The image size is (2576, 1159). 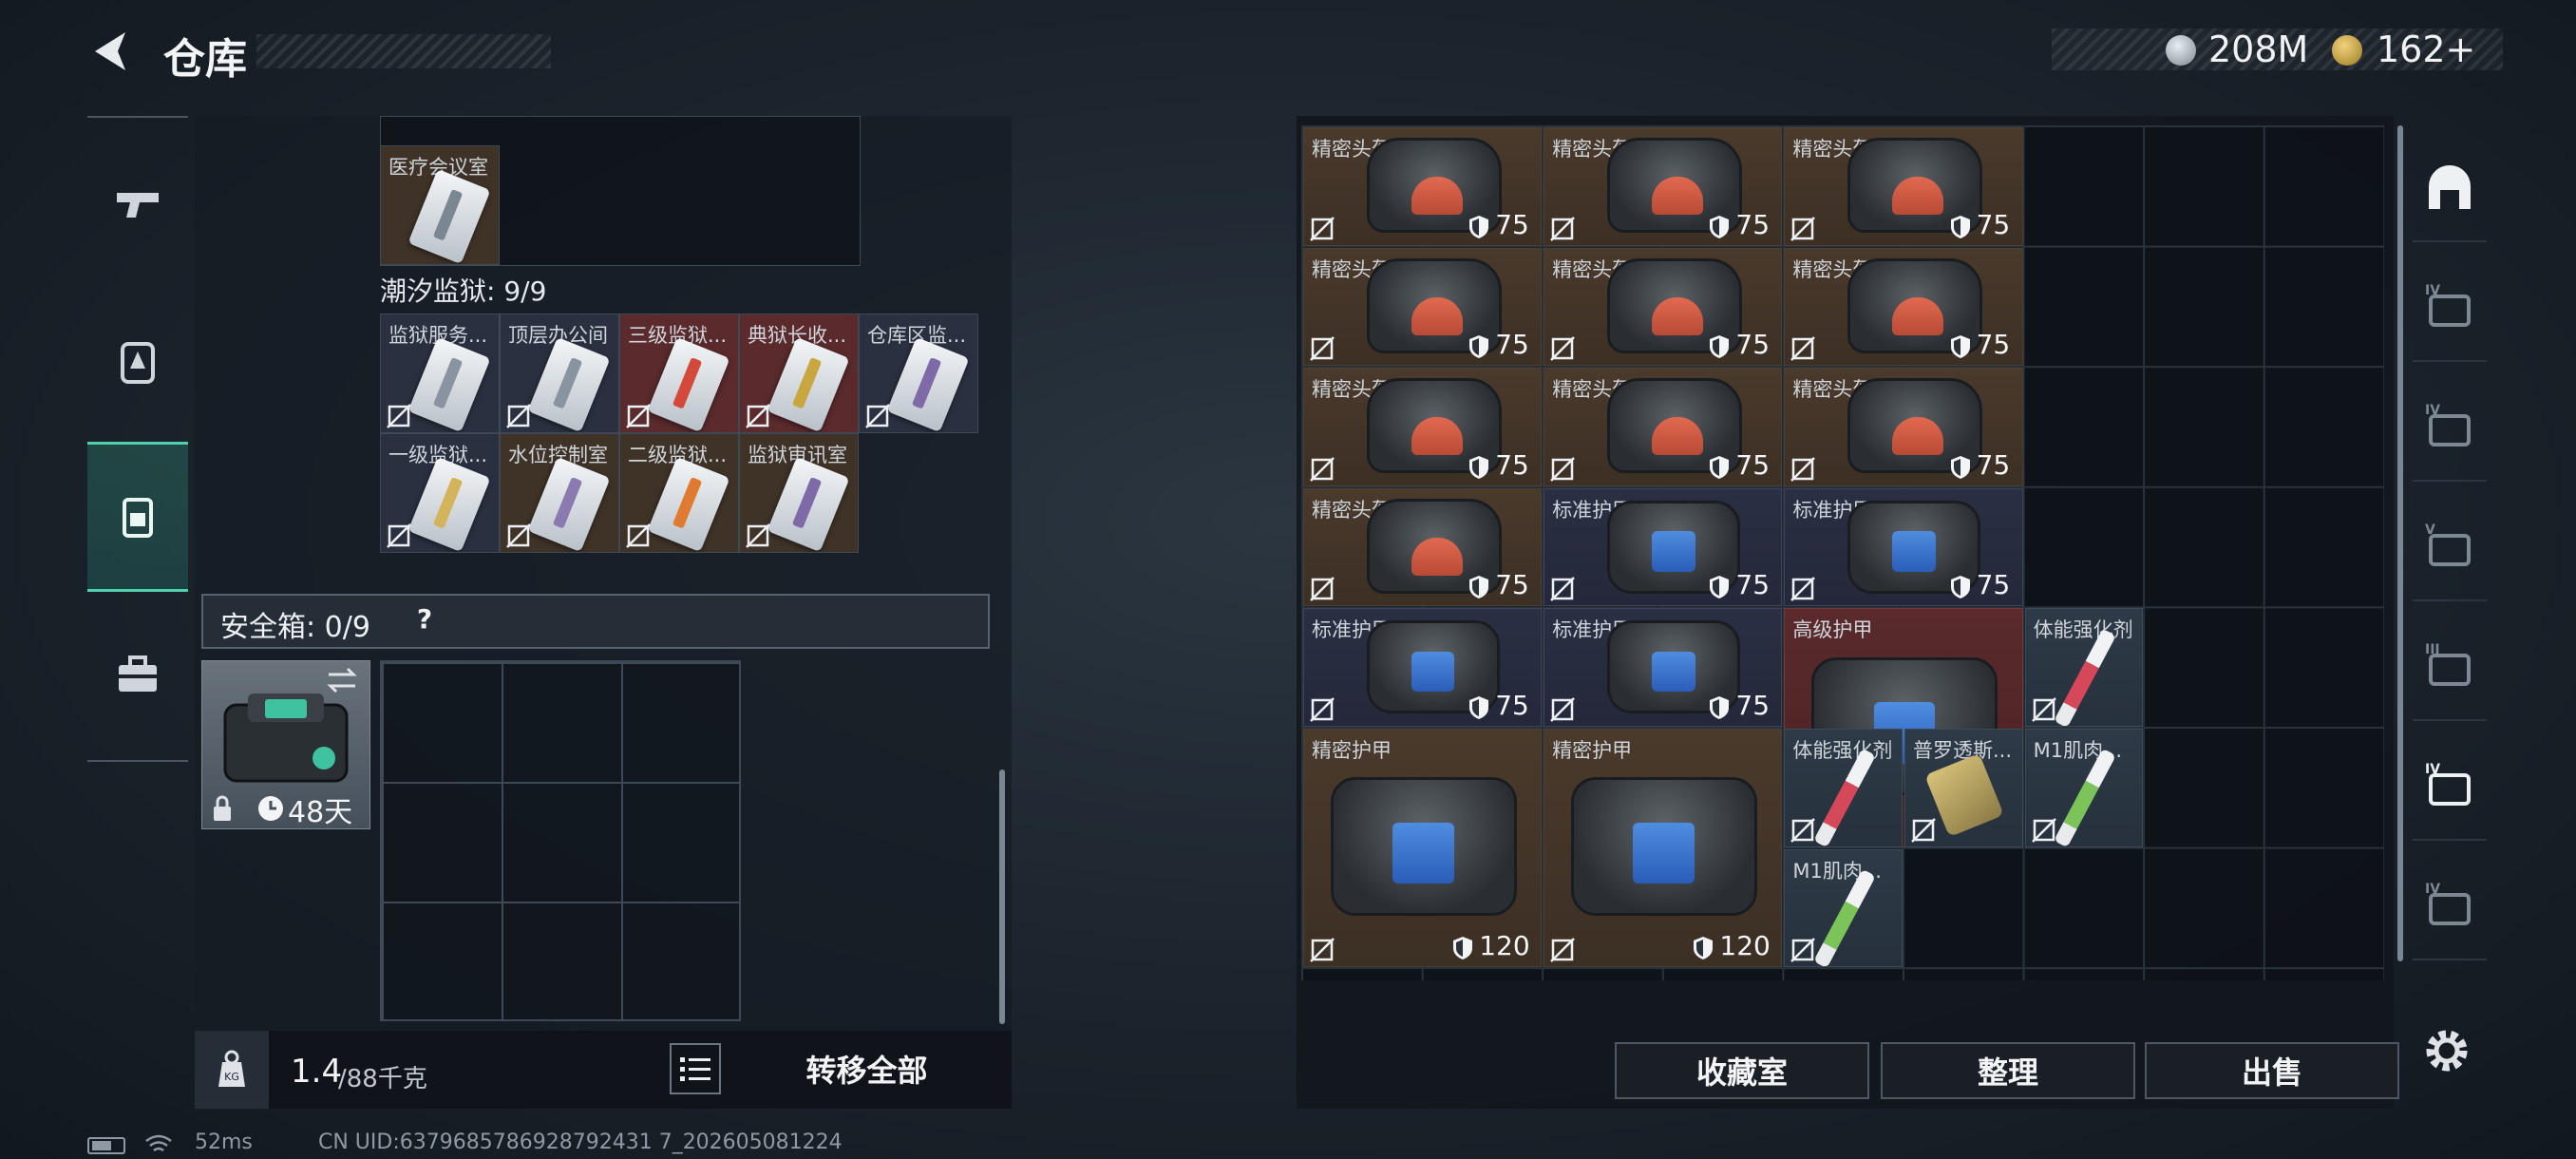 What do you see at coordinates (2450, 669) in the screenshot?
I see `filter-tier-iii-4: III` at bounding box center [2450, 669].